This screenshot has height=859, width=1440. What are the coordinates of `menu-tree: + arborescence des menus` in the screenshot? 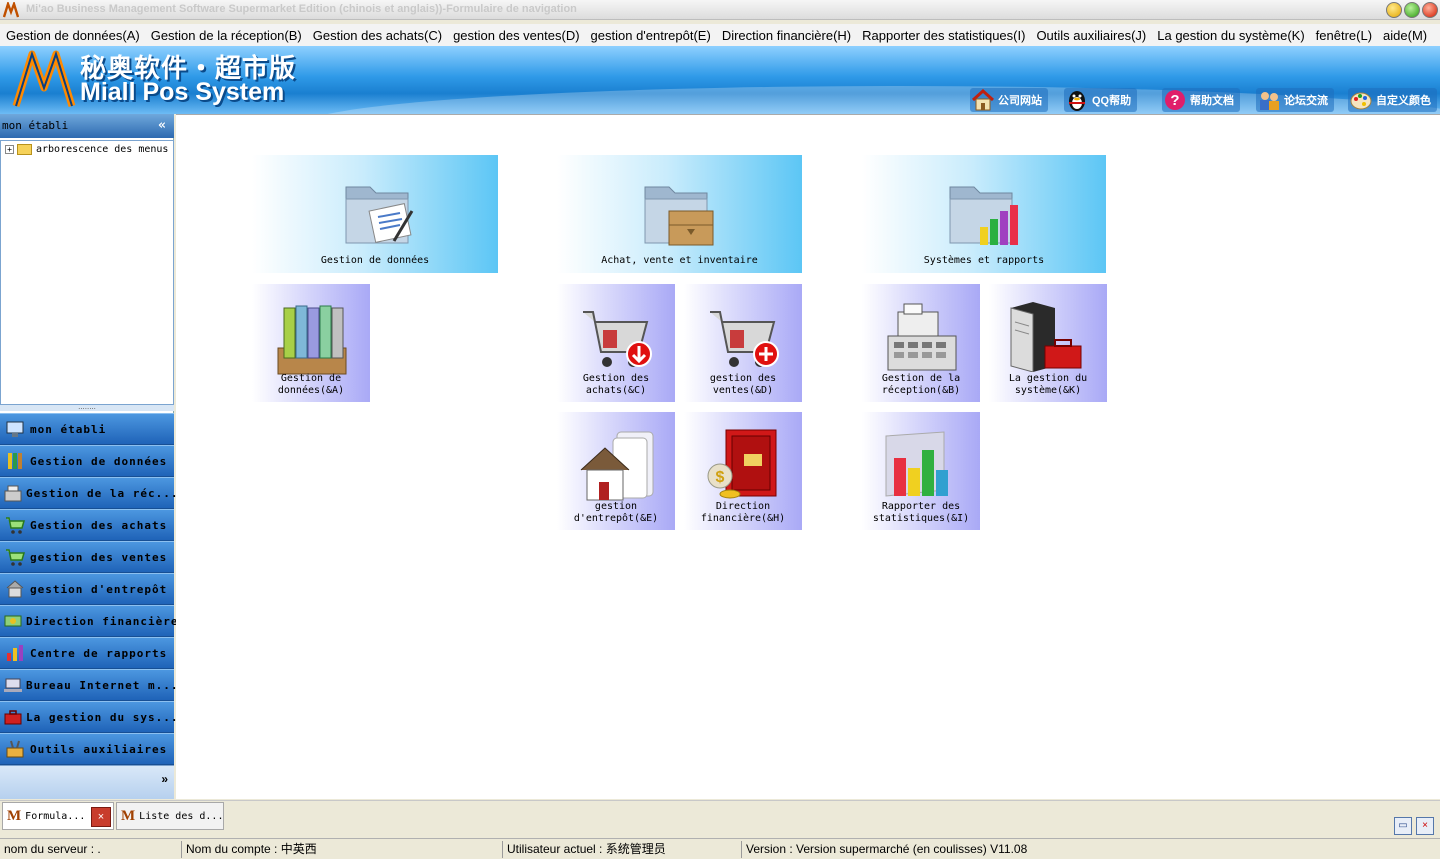 It's located at (87, 272).